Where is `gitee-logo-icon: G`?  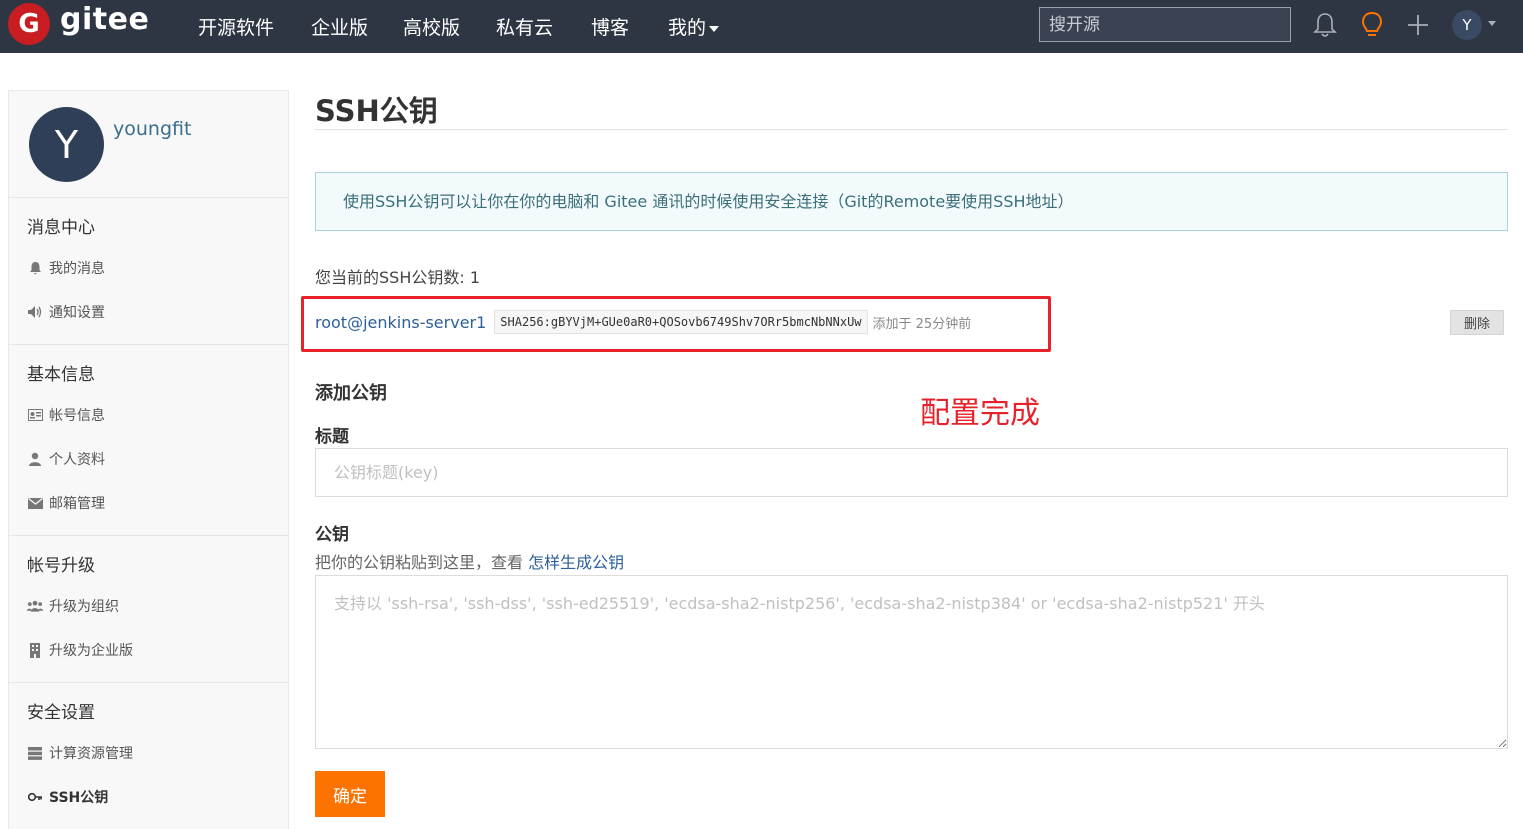
gitee-logo-icon: G is located at coordinates (29, 24).